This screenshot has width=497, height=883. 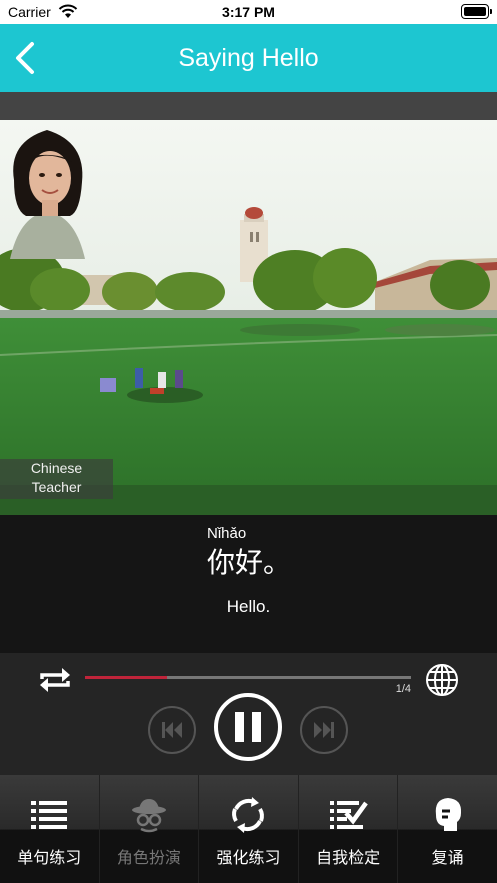 What do you see at coordinates (476, 11) in the screenshot?
I see `battery-icon` at bounding box center [476, 11].